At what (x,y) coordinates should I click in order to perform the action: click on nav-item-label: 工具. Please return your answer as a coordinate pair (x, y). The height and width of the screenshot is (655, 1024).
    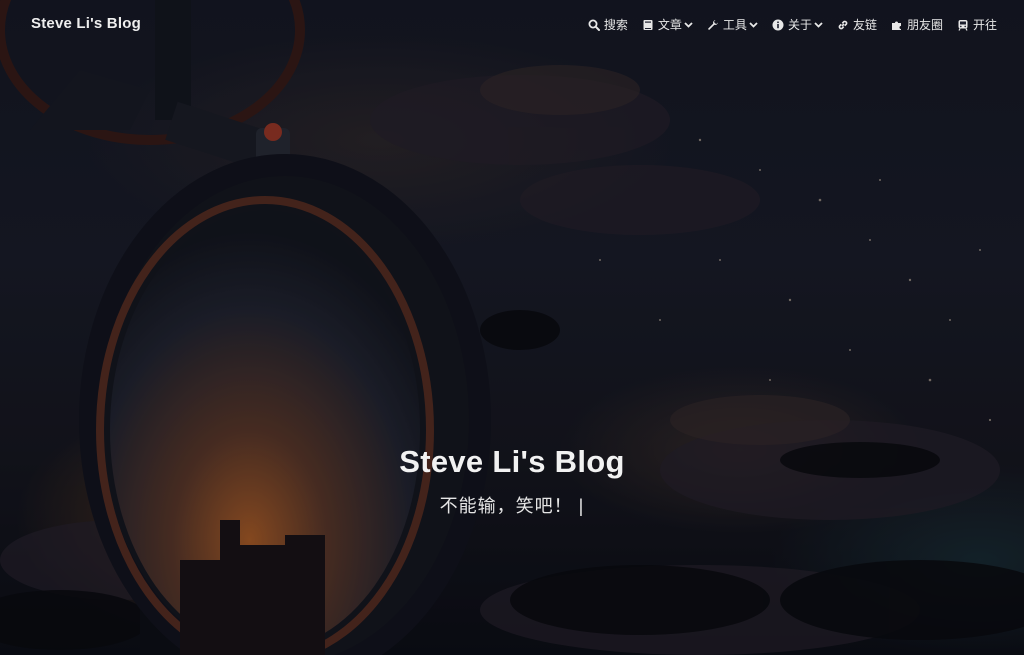
    Looking at the image, I should click on (734, 25).